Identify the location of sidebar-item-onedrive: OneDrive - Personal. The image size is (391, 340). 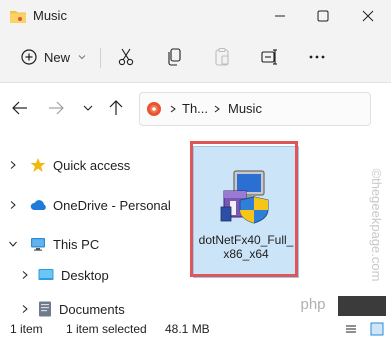
(100, 205).